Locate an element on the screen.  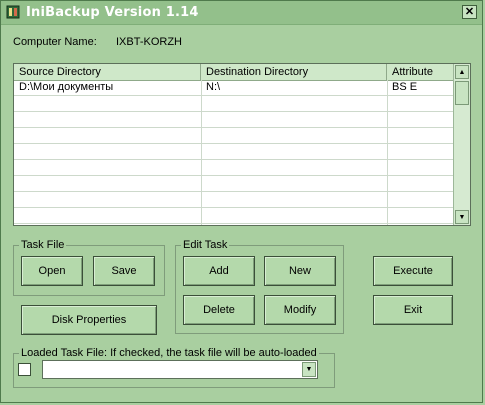
window-title: IniBackup Version 1.14 is located at coordinates (112, 12).